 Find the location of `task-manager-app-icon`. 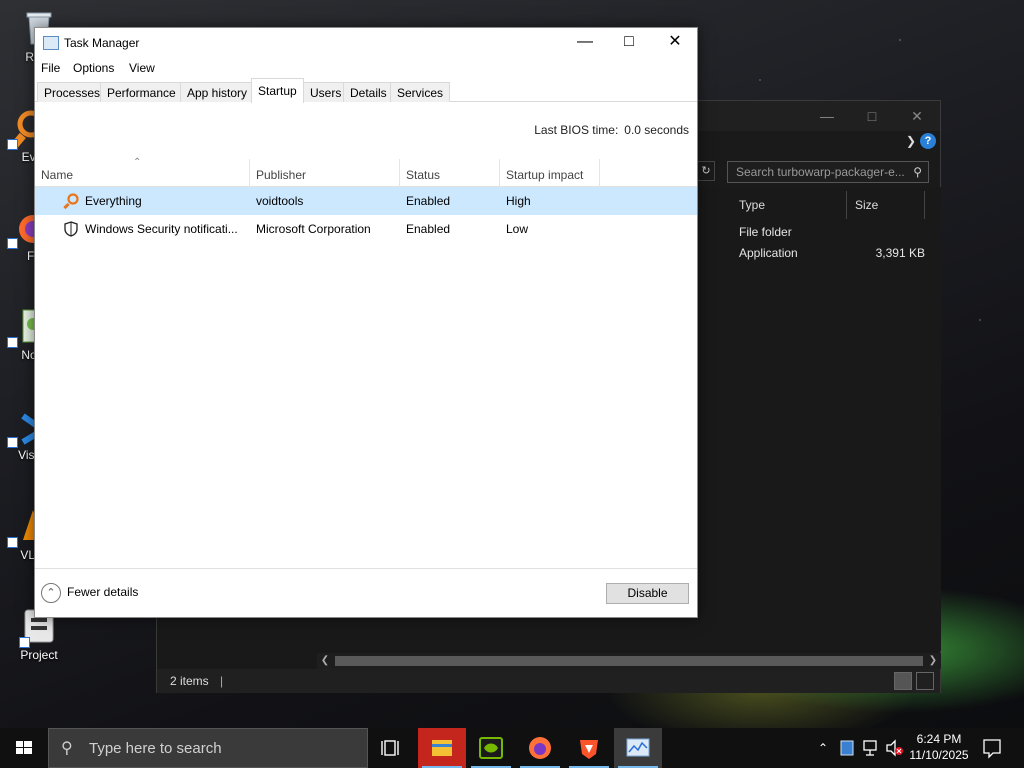

task-manager-app-icon is located at coordinates (51, 43).